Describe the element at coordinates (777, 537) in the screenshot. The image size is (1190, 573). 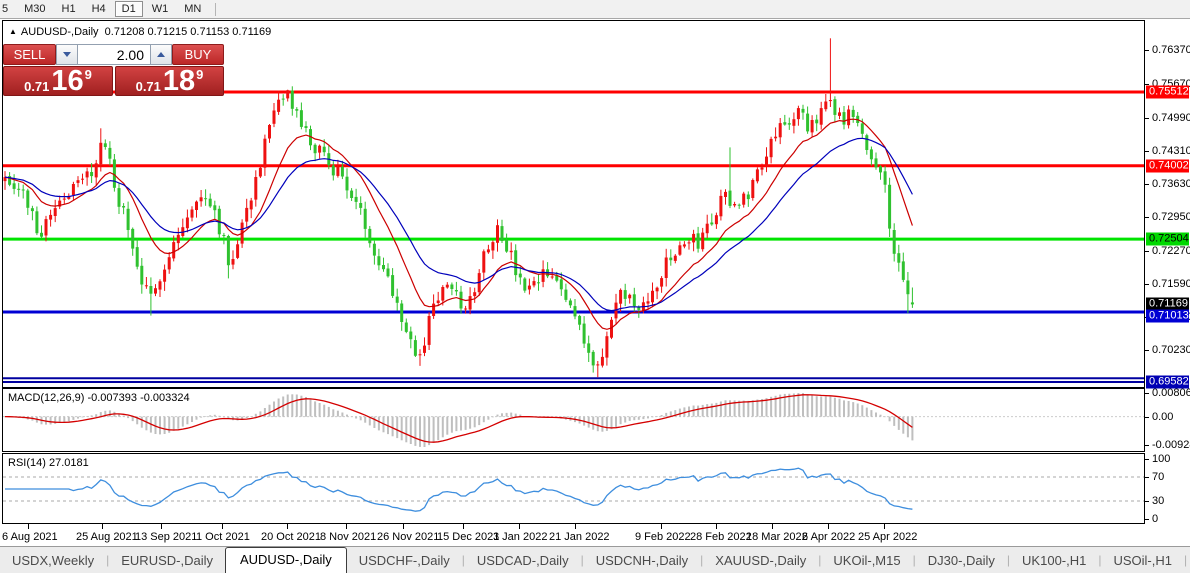
I see `date-axis-label: 18 Mar 2022` at that location.